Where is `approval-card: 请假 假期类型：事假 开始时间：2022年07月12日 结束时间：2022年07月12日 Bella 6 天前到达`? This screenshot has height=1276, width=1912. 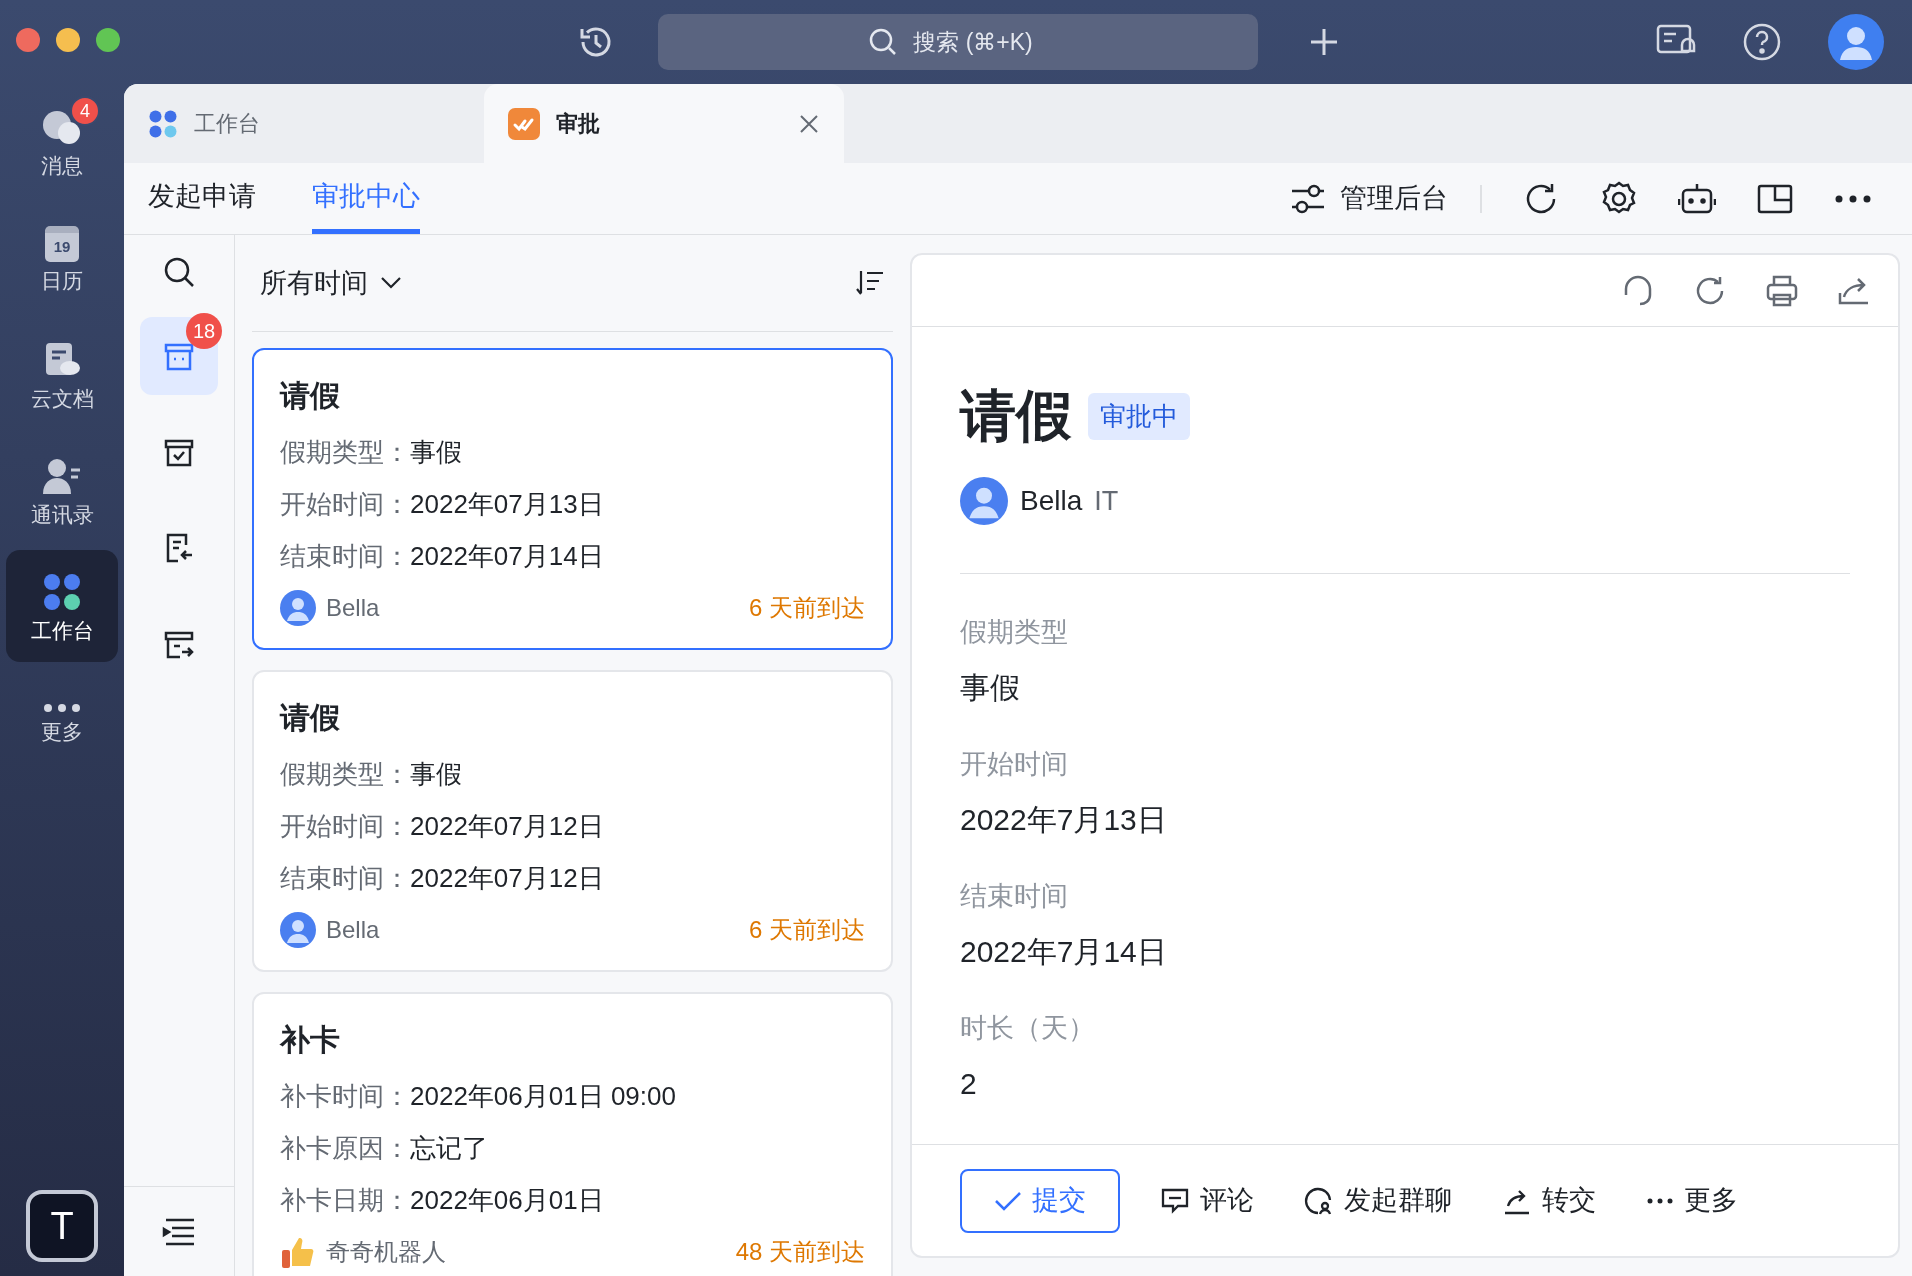
approval-card: 请假 假期类型：事假 开始时间：2022年07月12日 结束时间：2022年07月12日 Bella 6 天前到达 is located at coordinates (572, 821).